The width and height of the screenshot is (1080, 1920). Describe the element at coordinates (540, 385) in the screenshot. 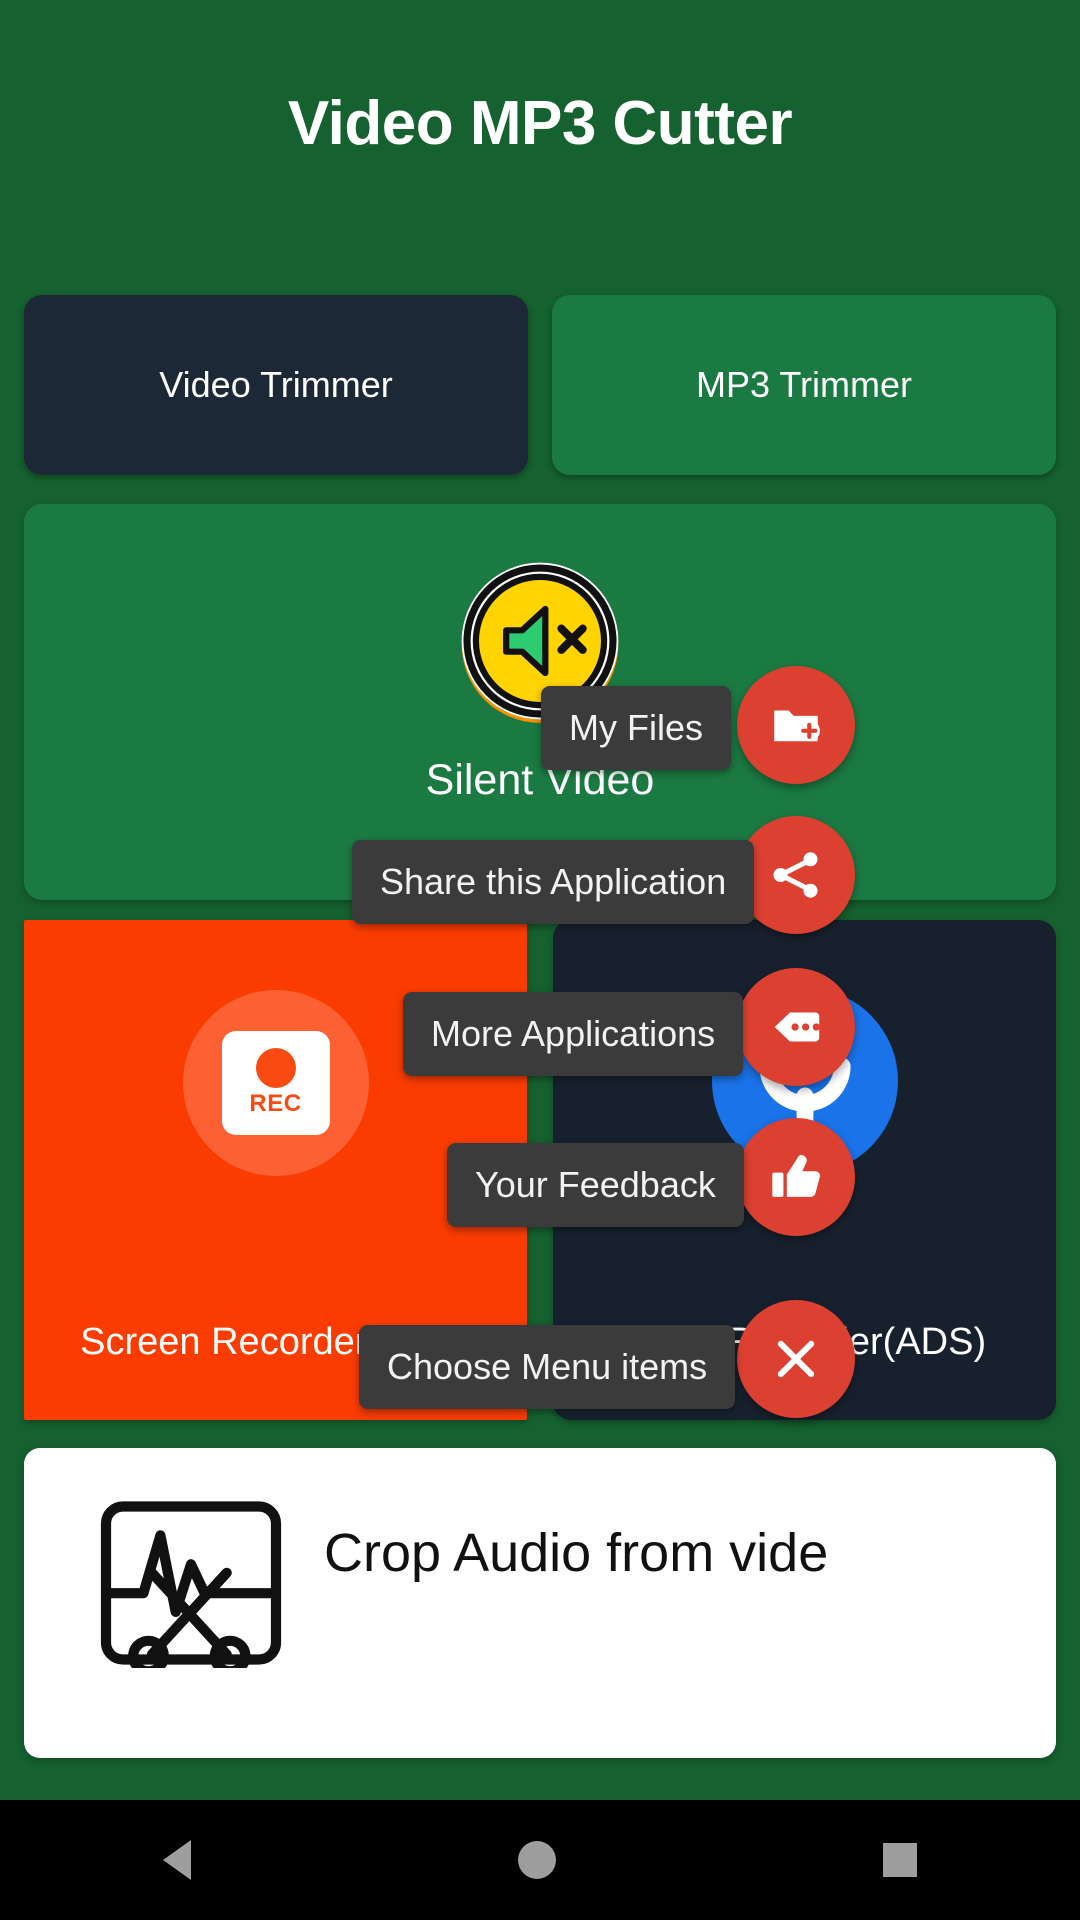

I see `tab-bar: Video Trimmer MP3 Trimmer` at that location.